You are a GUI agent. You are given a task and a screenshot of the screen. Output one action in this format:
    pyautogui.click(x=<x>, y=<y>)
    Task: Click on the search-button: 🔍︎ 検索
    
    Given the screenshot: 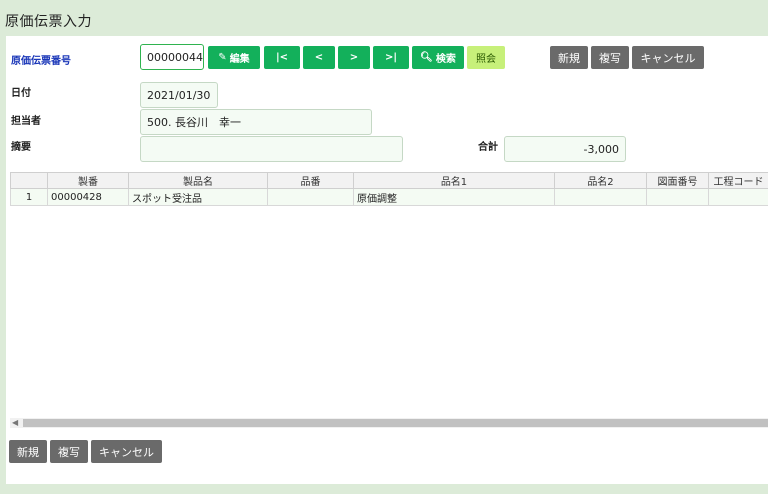 What is the action you would take?
    pyautogui.click(x=438, y=57)
    